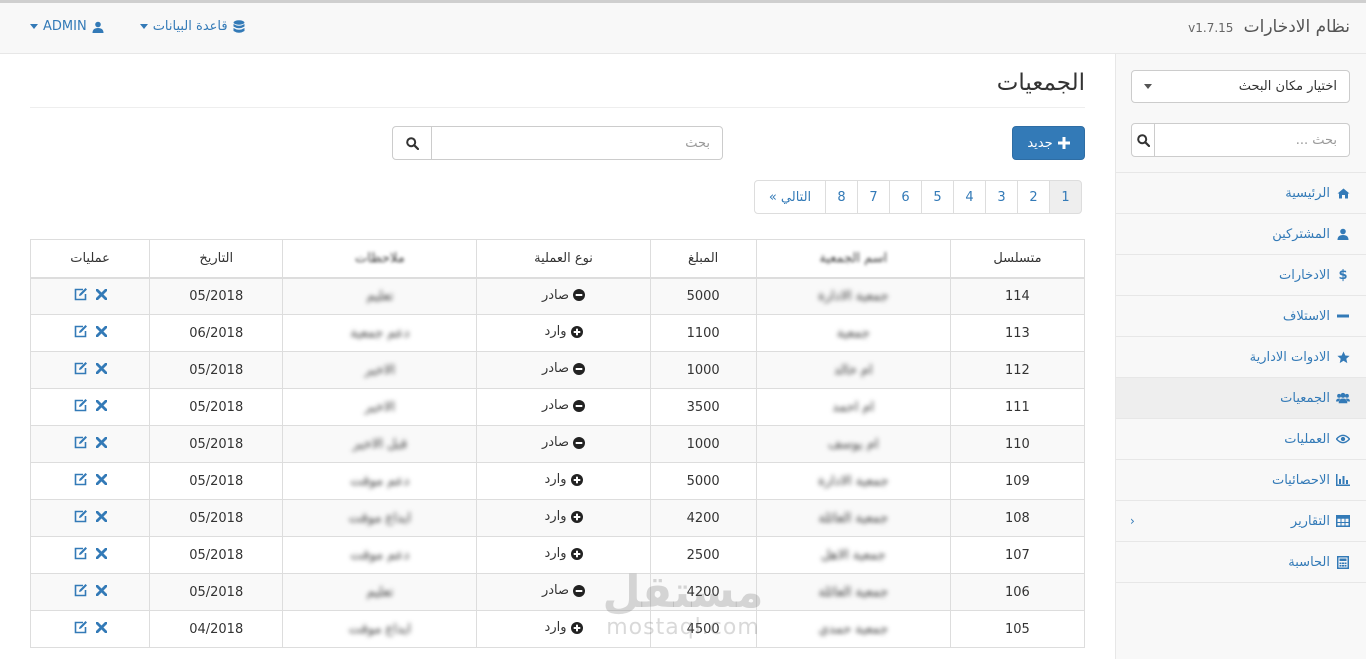  I want to click on col-serial: متسلسل, so click(1017, 259).